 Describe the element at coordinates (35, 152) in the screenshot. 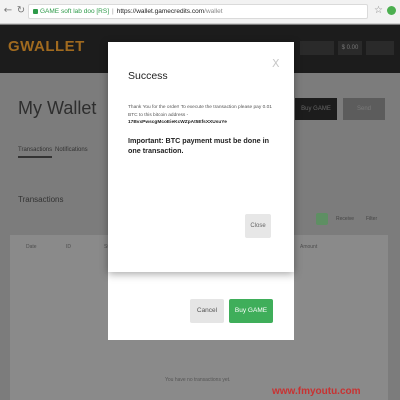

I see `tab-transactions: Transactions` at that location.